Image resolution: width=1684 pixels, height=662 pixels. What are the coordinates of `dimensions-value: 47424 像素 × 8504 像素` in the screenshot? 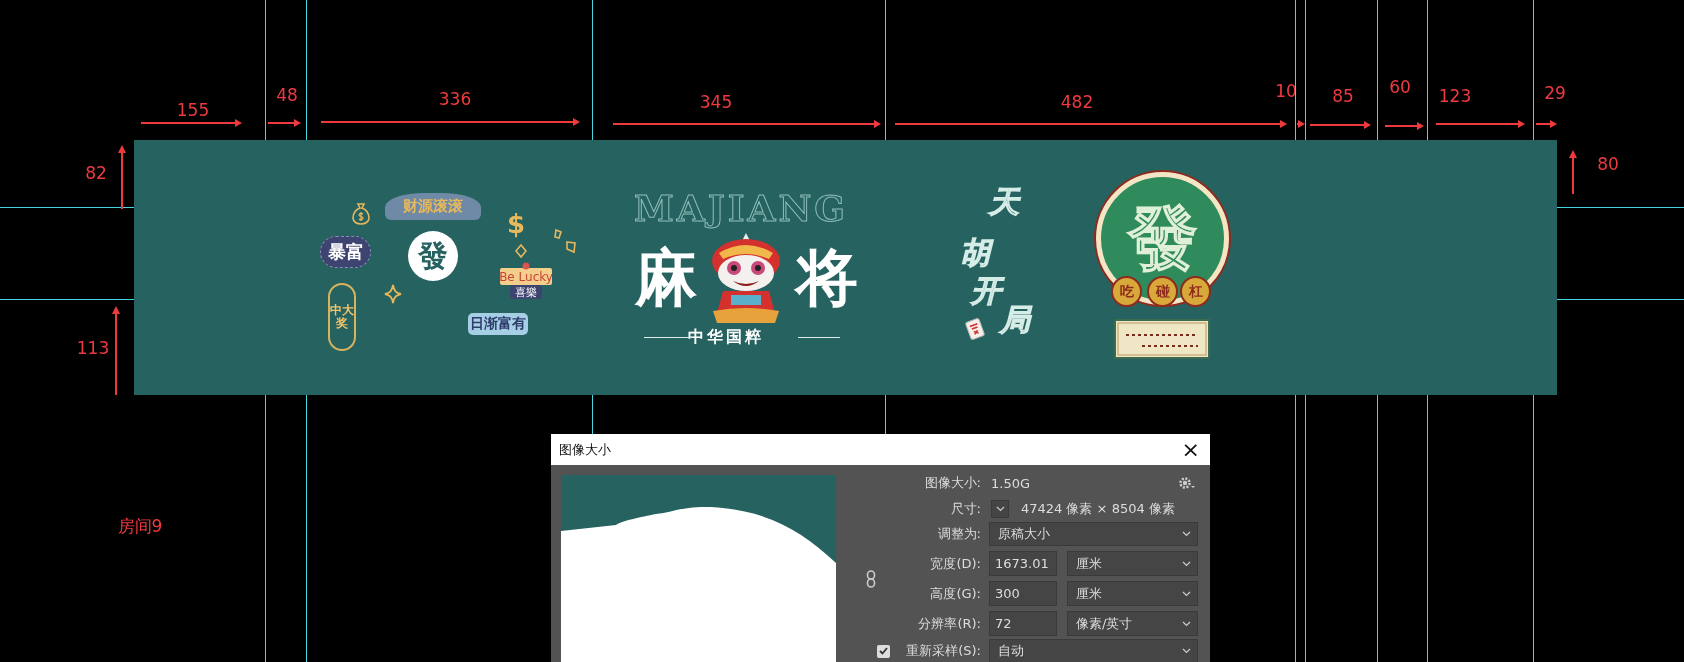 It's located at (1098, 509).